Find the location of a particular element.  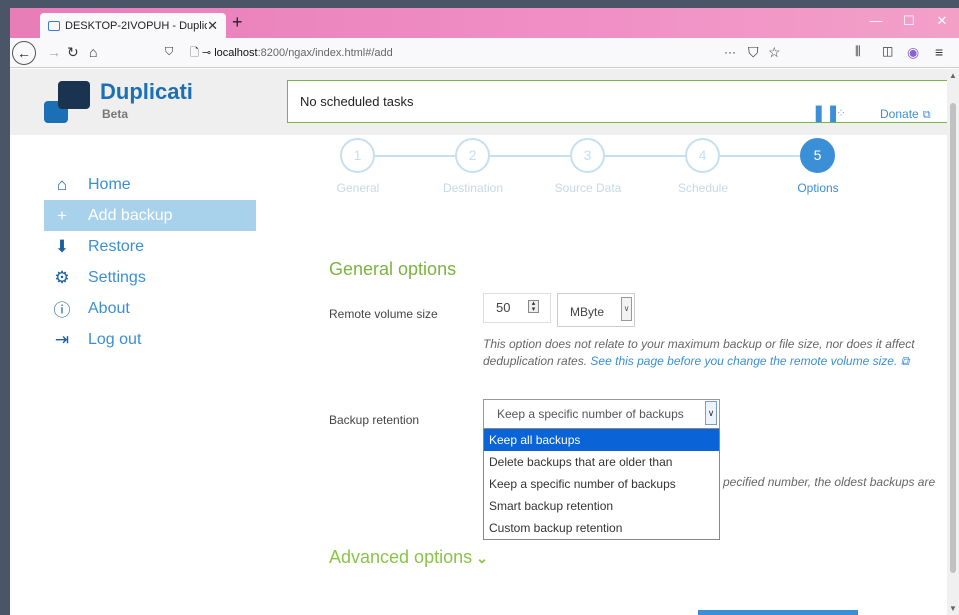

duplicati-logo is located at coordinates (67, 104).